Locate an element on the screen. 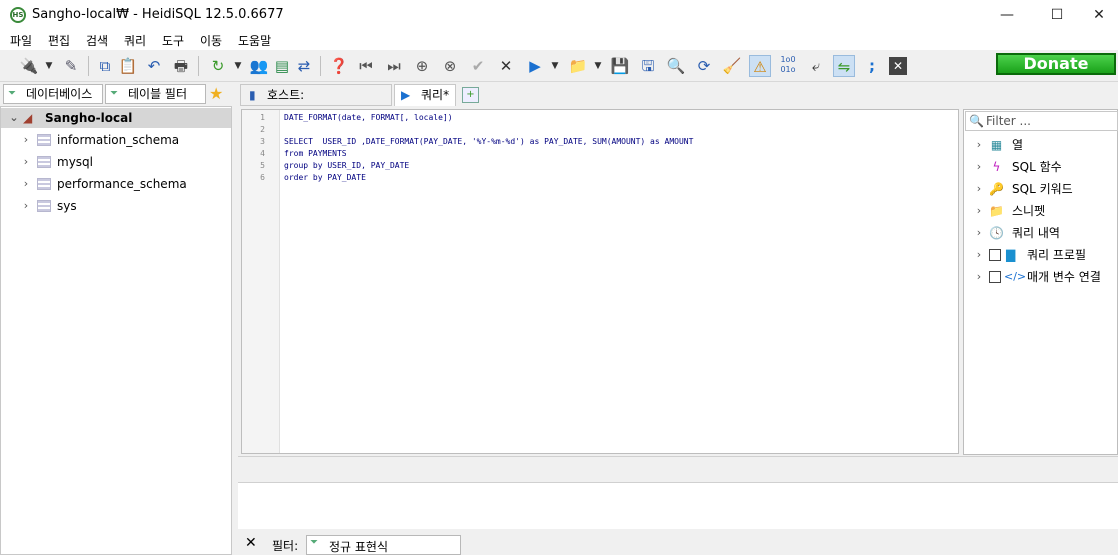 This screenshot has width=1118, height=555. query-status-bar is located at coordinates (678, 469).